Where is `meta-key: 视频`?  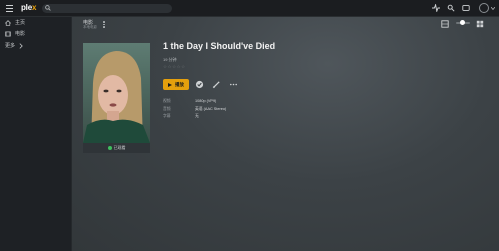 meta-key: 视频 is located at coordinates (167, 101).